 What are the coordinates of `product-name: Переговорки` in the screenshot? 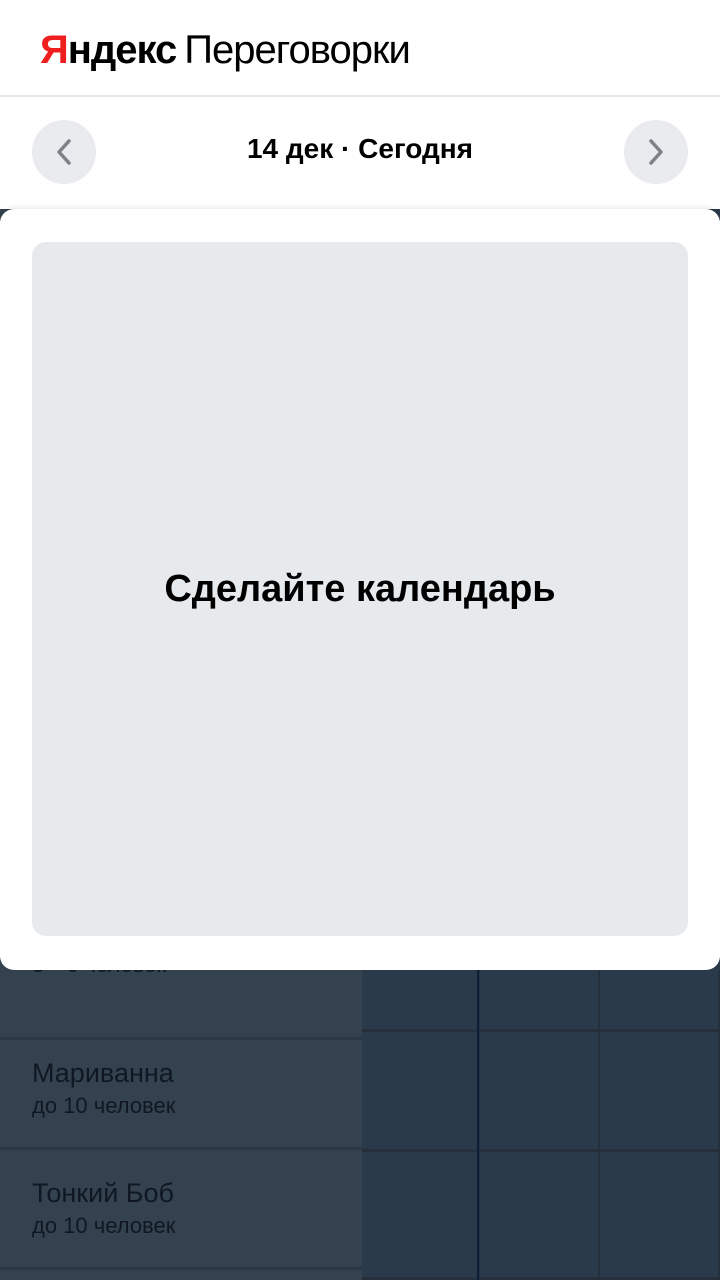 It's located at (297, 50).